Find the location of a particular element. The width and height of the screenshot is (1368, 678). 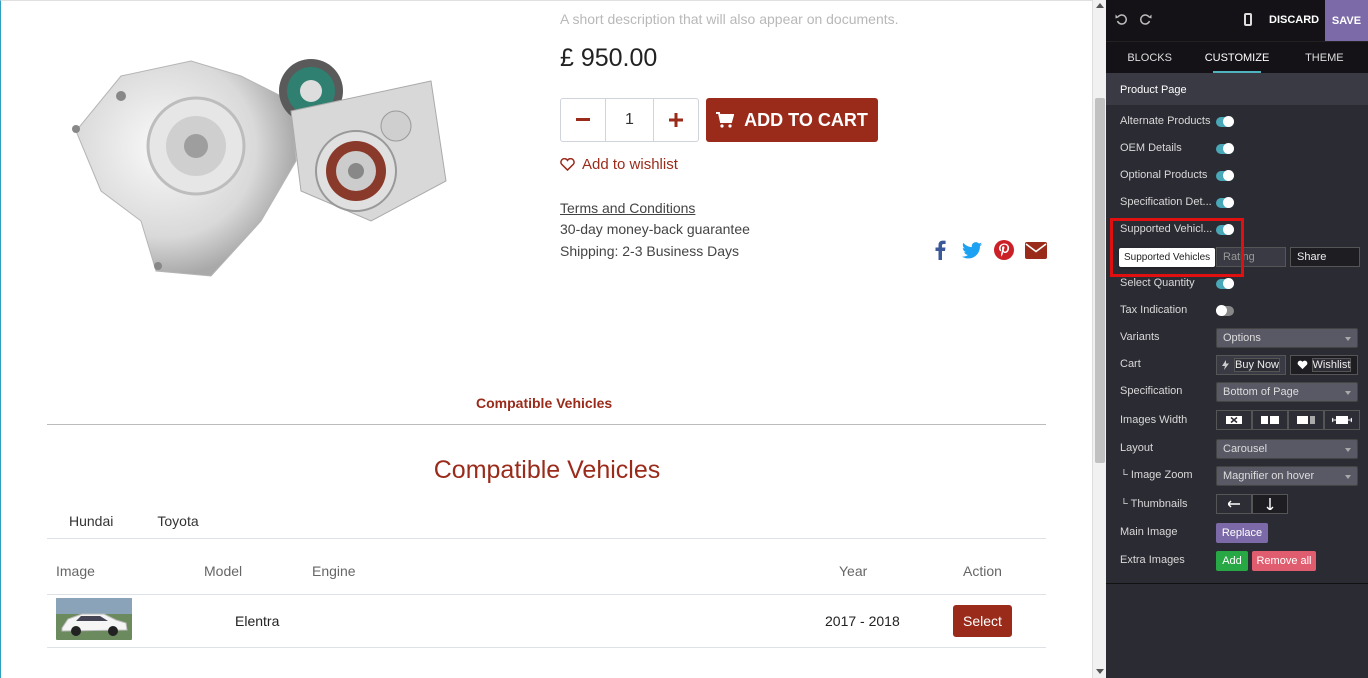

width-none-icon is located at coordinates (1234, 420).